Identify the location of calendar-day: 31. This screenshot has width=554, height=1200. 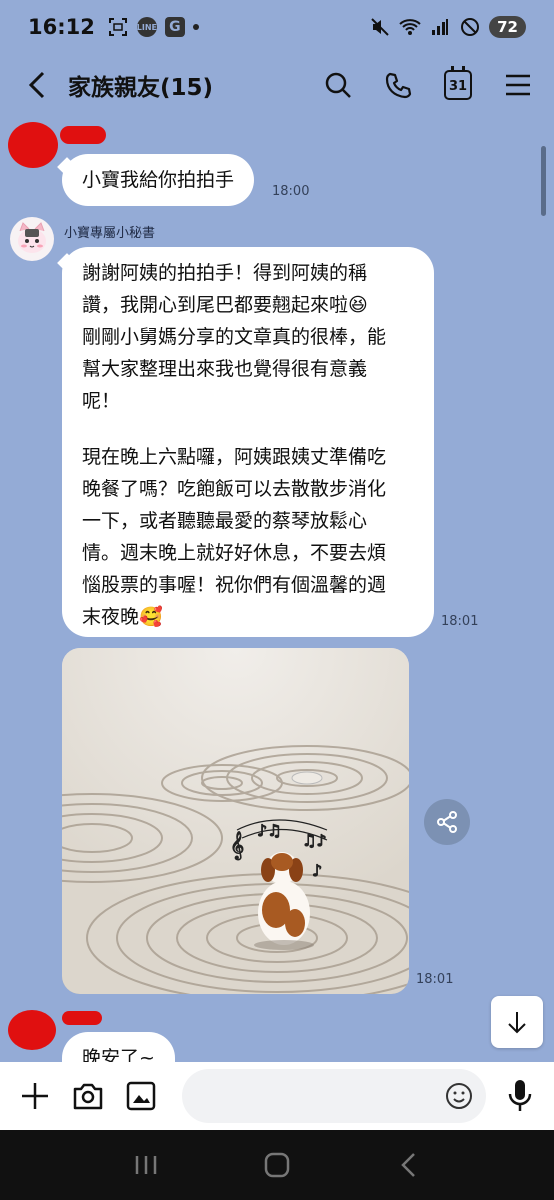
(458, 86).